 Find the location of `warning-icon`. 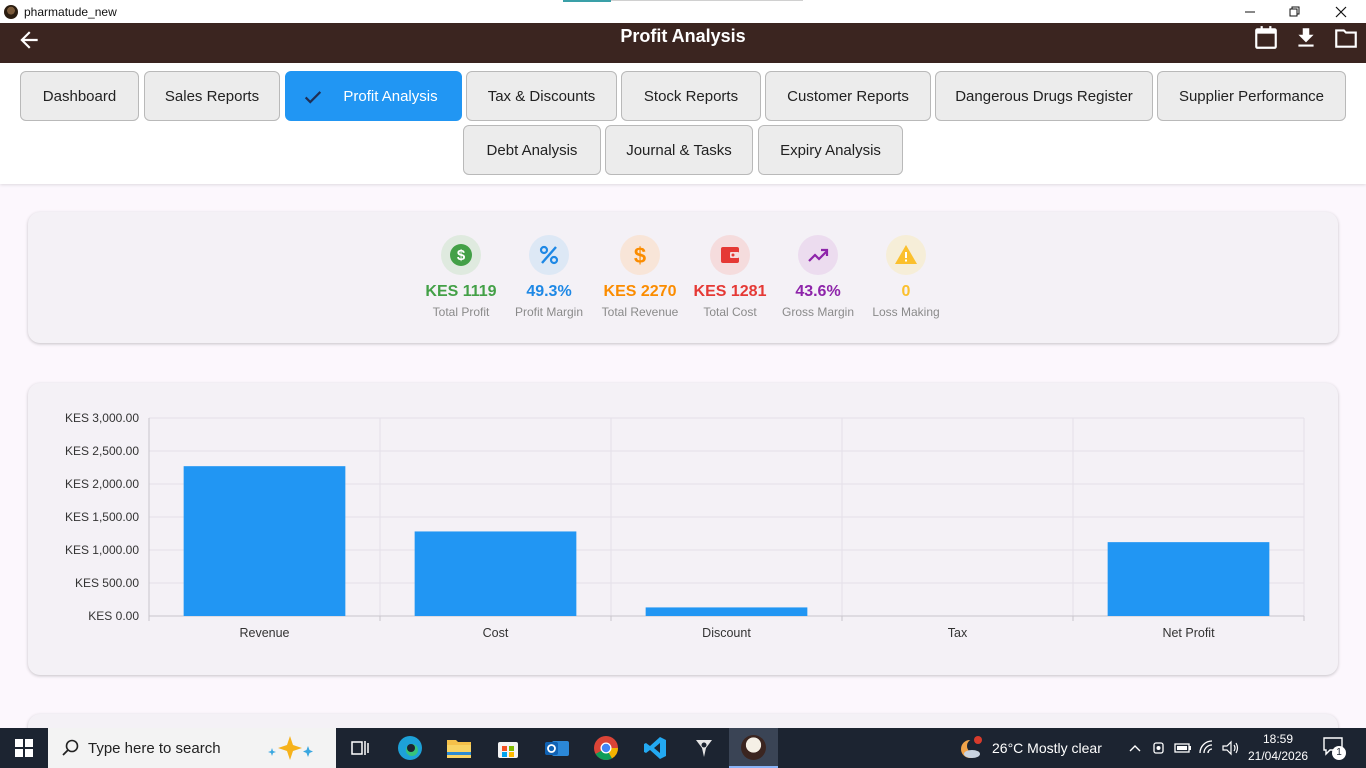

warning-icon is located at coordinates (906, 255).